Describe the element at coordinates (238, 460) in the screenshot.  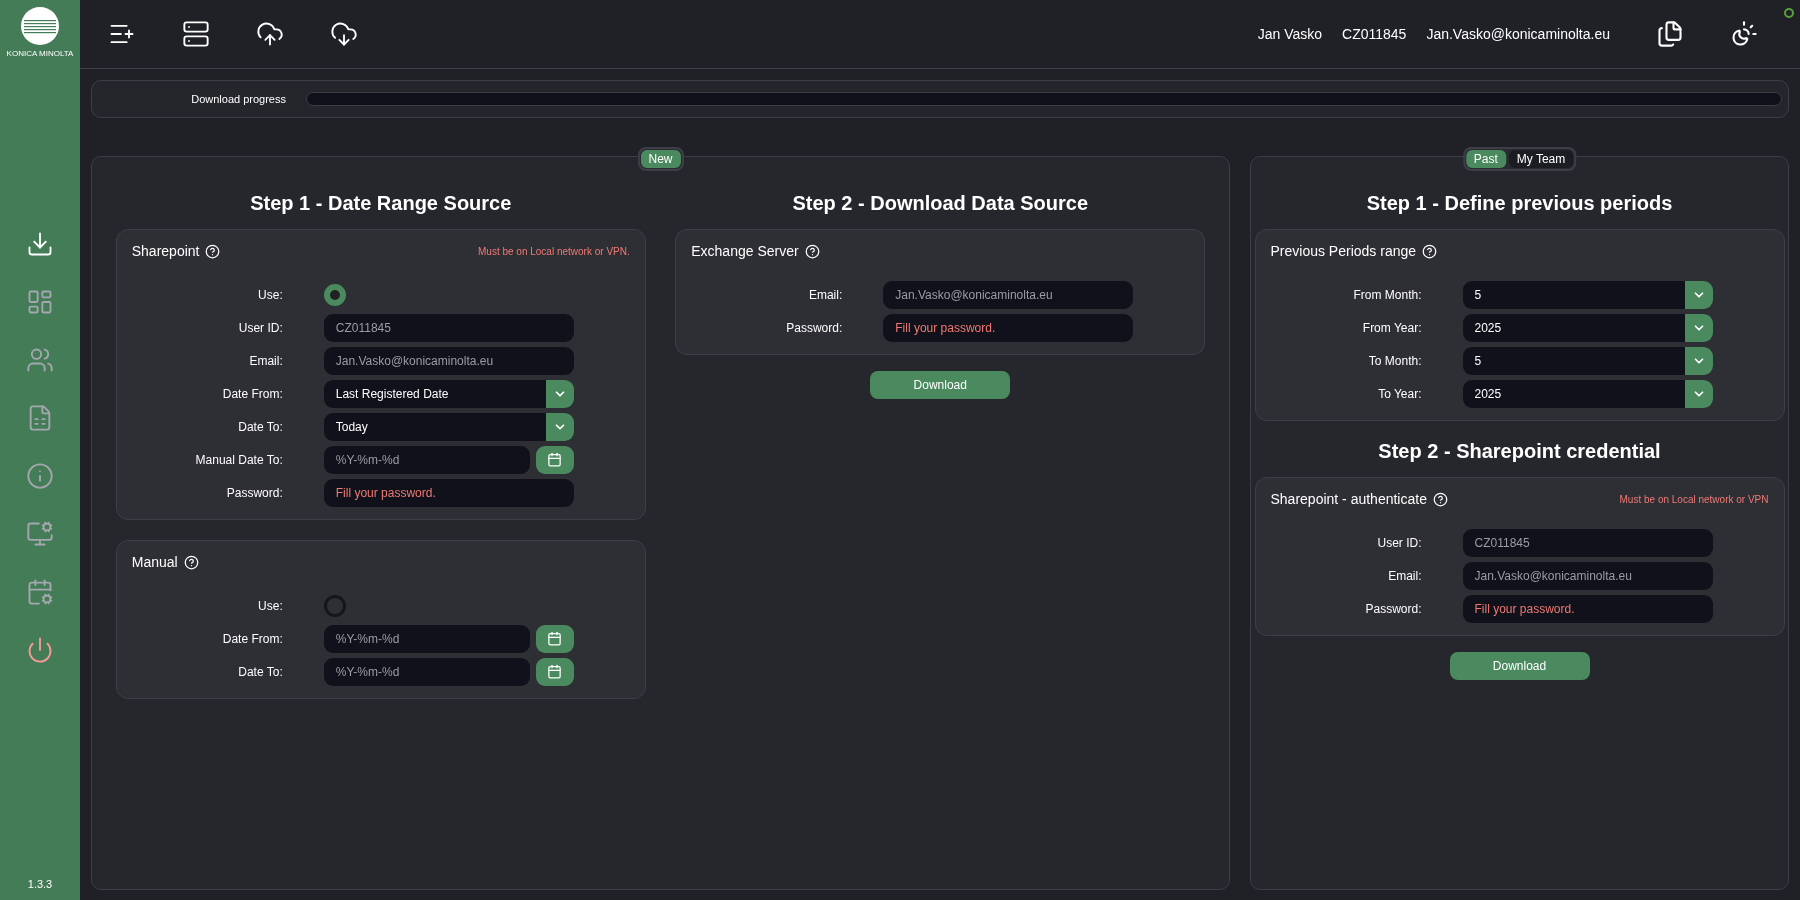
I see `field-label: Manual Date To:` at that location.